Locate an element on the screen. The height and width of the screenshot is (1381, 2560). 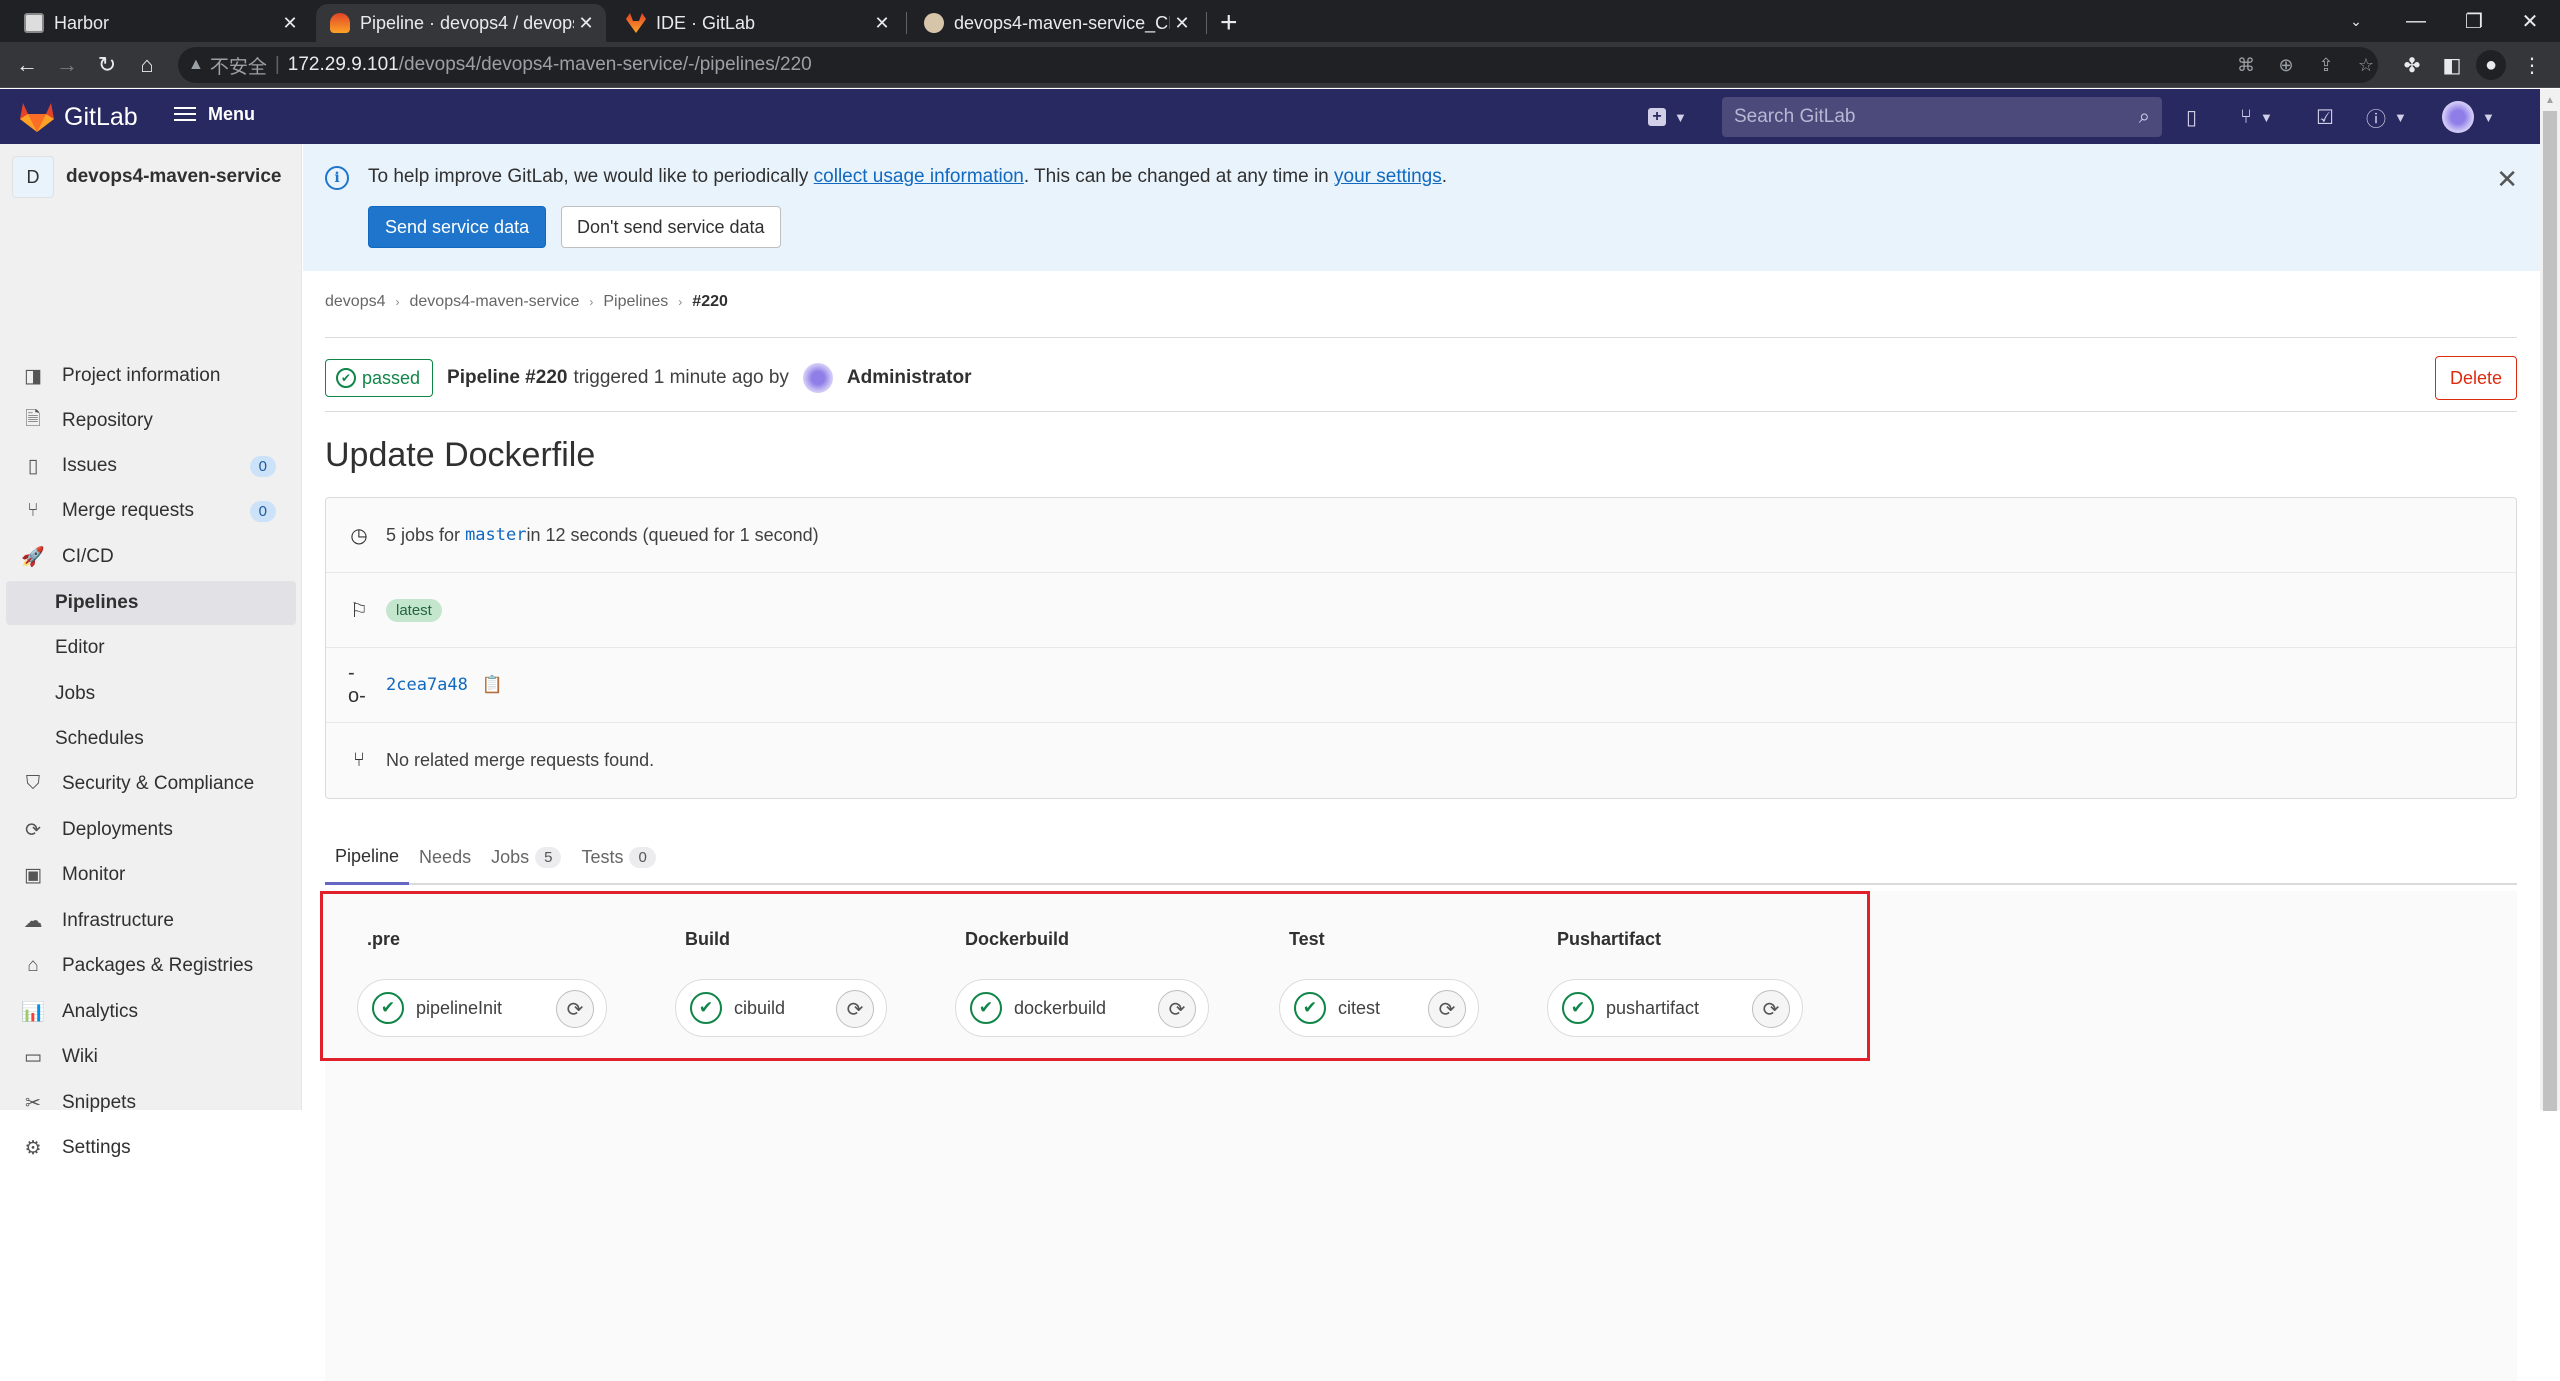
stage-name: .pre is located at coordinates (384, 939).